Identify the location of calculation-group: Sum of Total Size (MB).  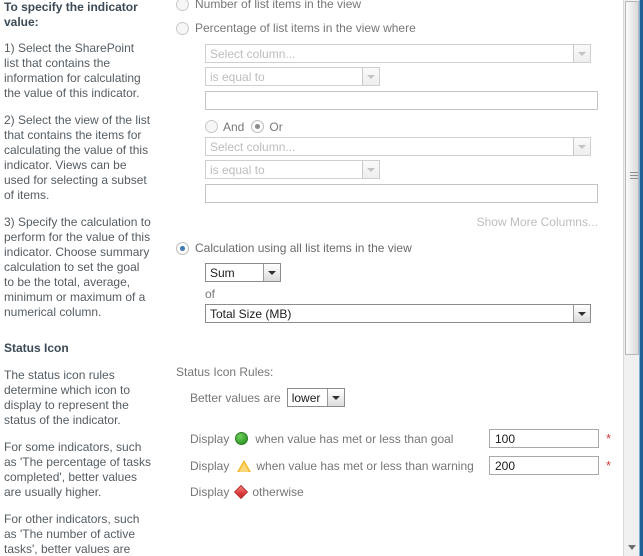
(406, 293).